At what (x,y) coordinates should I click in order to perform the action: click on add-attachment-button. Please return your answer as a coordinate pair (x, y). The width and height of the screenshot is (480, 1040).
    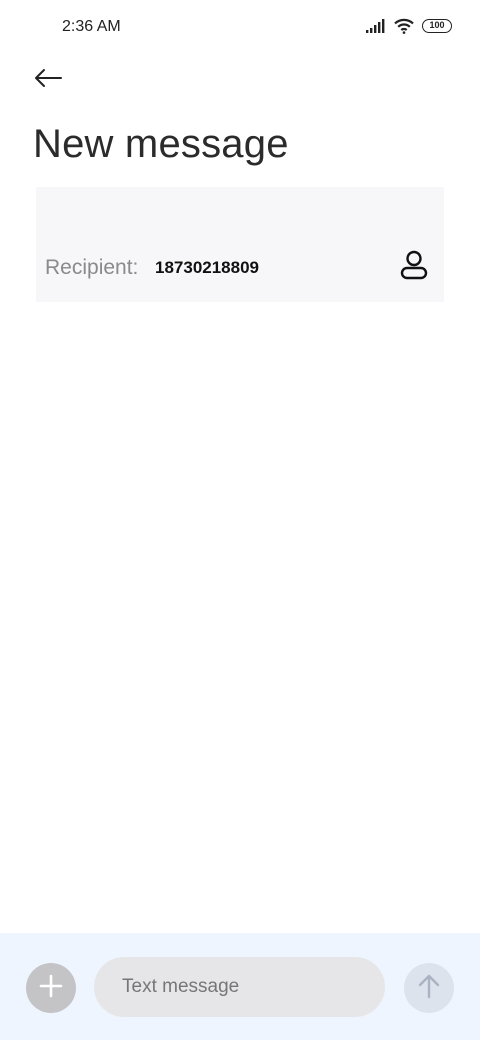
    Looking at the image, I should click on (51, 988).